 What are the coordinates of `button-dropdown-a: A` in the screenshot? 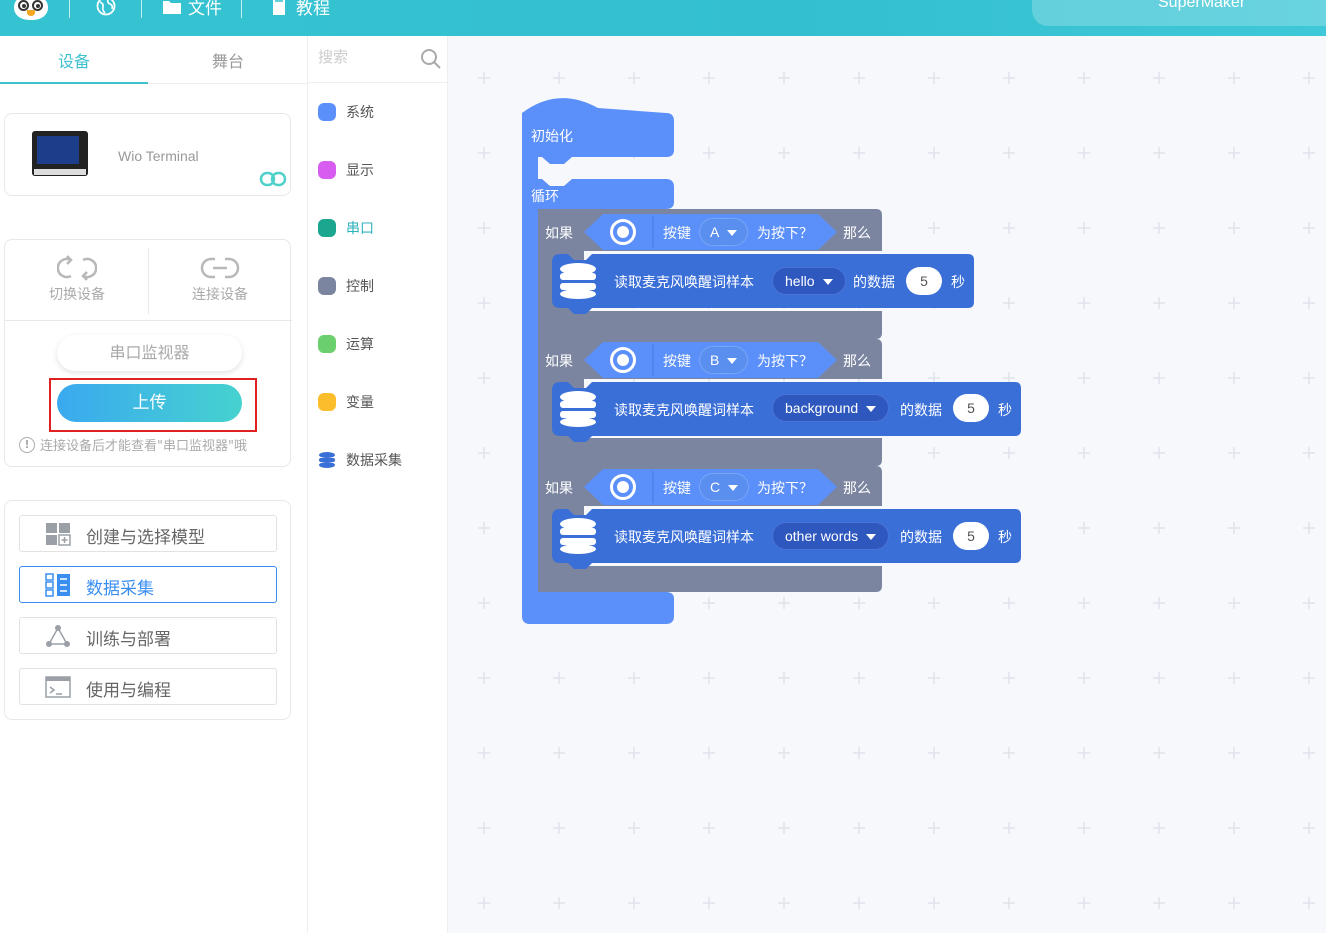 It's located at (724, 232).